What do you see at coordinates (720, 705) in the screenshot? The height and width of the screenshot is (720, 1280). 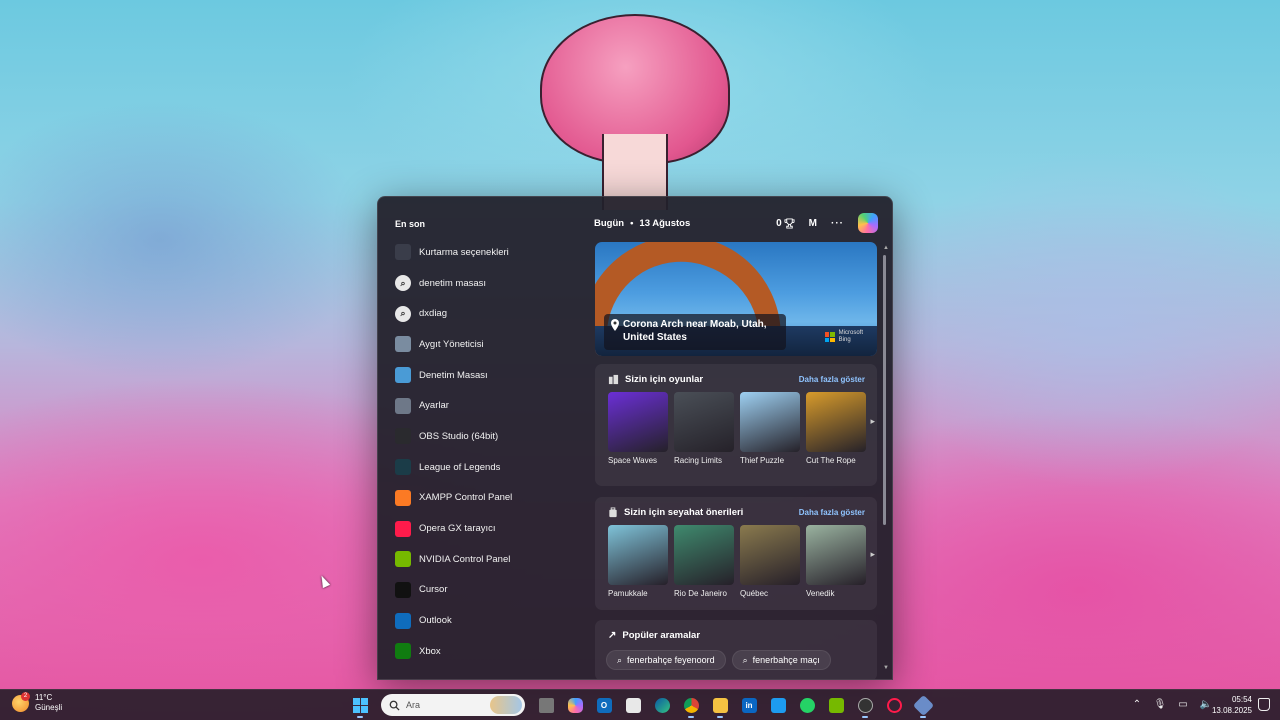 I see `file-explorer-taskbar-button` at bounding box center [720, 705].